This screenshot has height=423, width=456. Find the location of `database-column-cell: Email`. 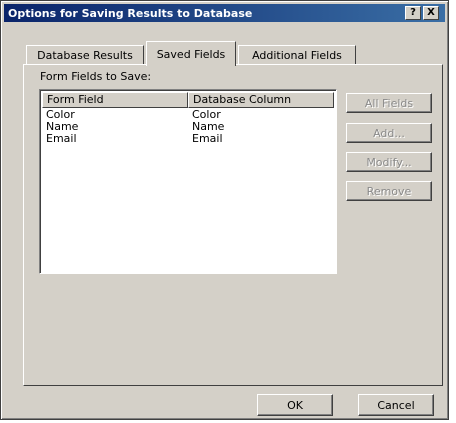

database-column-cell: Email is located at coordinates (207, 138).